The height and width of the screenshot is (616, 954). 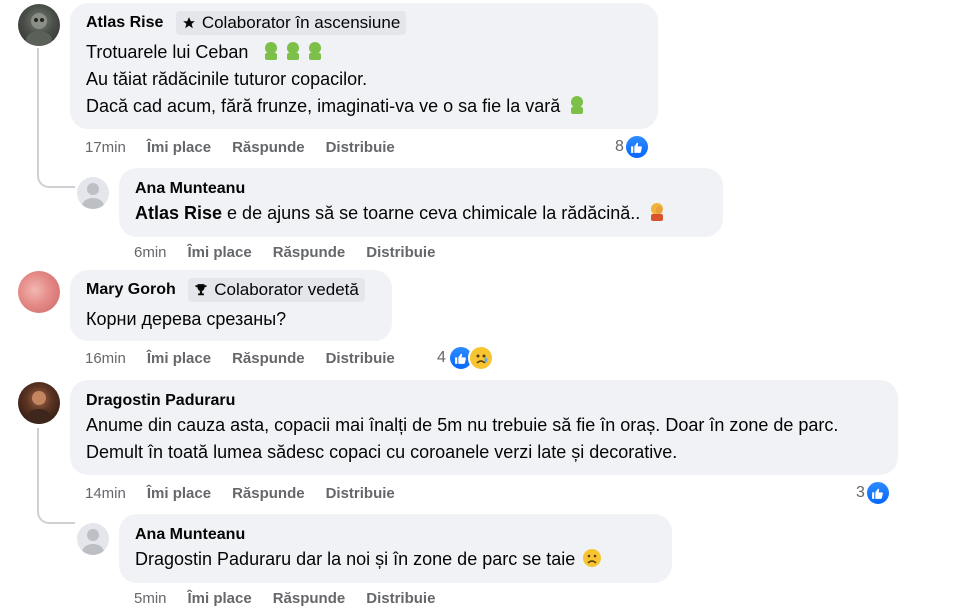 What do you see at coordinates (860, 492) in the screenshot?
I see `reaction-count: 3` at bounding box center [860, 492].